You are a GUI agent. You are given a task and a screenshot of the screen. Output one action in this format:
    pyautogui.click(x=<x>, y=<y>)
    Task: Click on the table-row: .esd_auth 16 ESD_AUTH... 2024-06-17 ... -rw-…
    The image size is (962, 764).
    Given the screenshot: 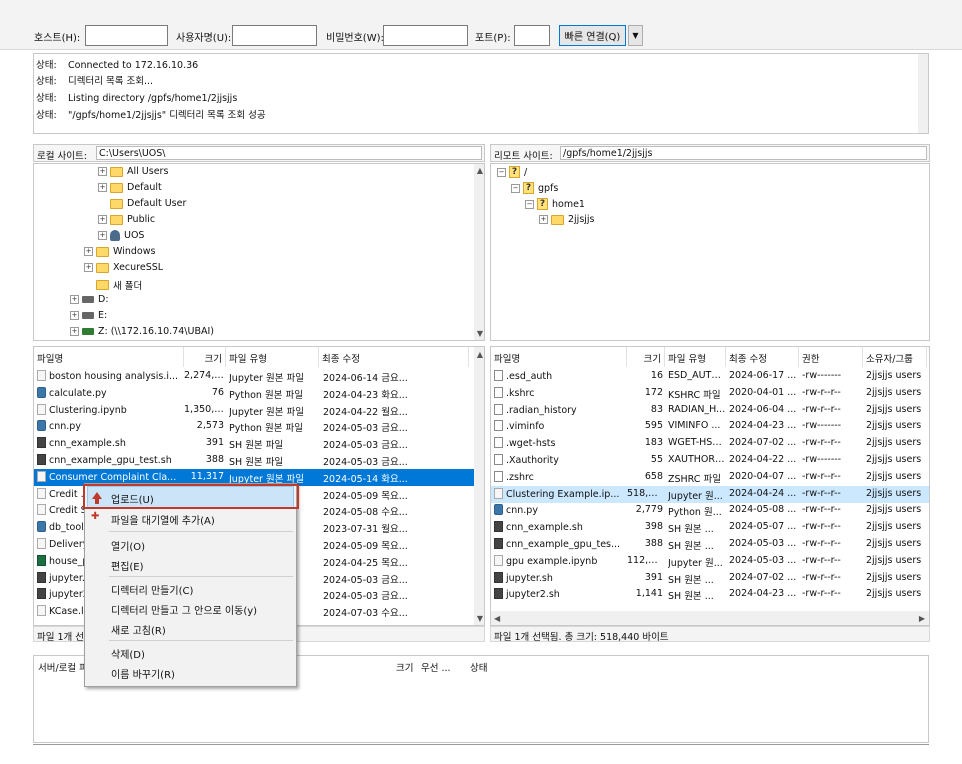 What is the action you would take?
    pyautogui.click(x=710, y=376)
    